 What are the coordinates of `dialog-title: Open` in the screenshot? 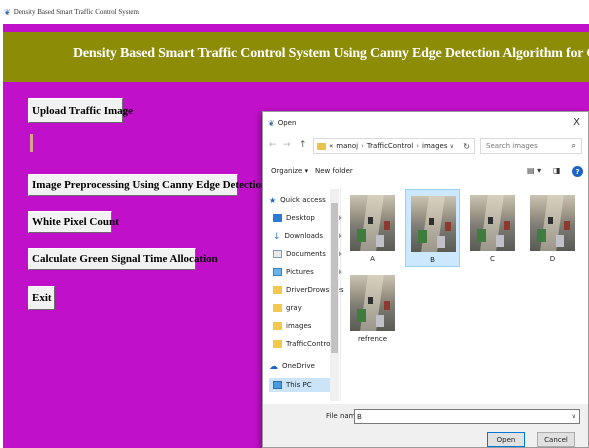 It's located at (287, 123).